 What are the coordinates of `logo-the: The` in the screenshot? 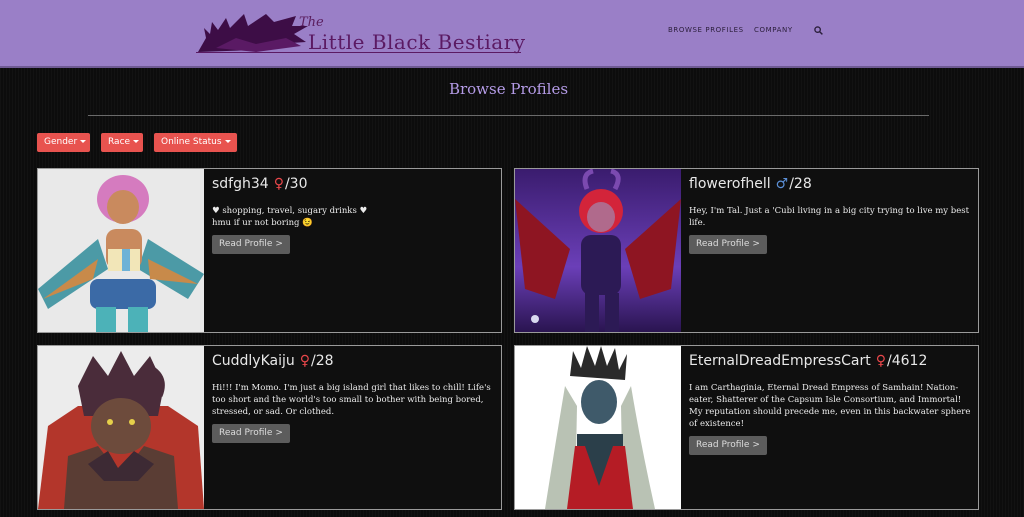 It's located at (311, 22).